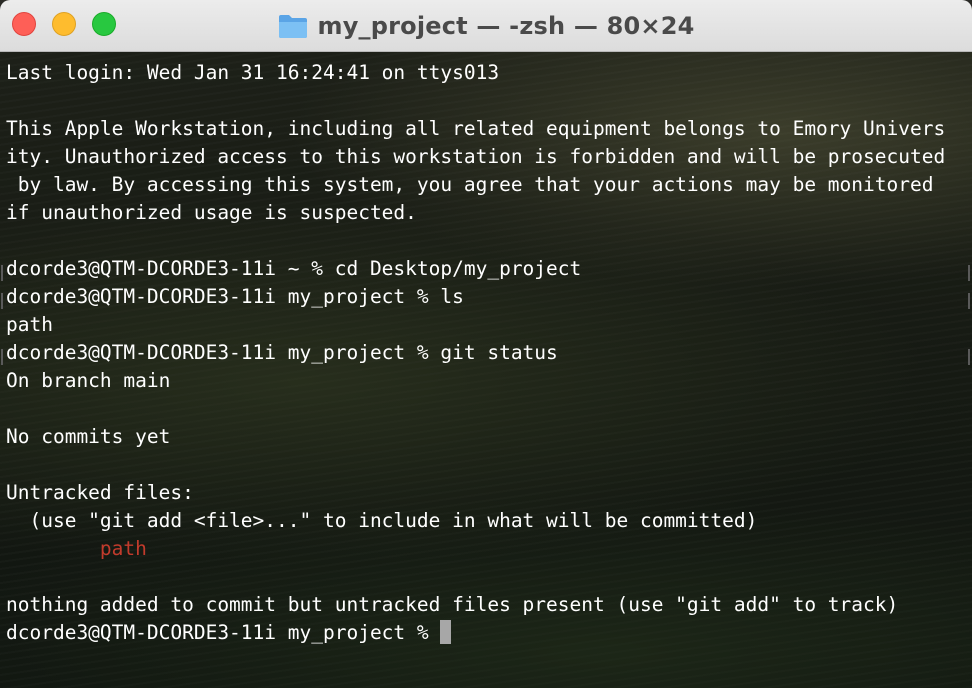  What do you see at coordinates (475, 633) in the screenshot?
I see `terminal-line-prompt: dcorde3@QTM-DCORDE3-11i my_project %` at bounding box center [475, 633].